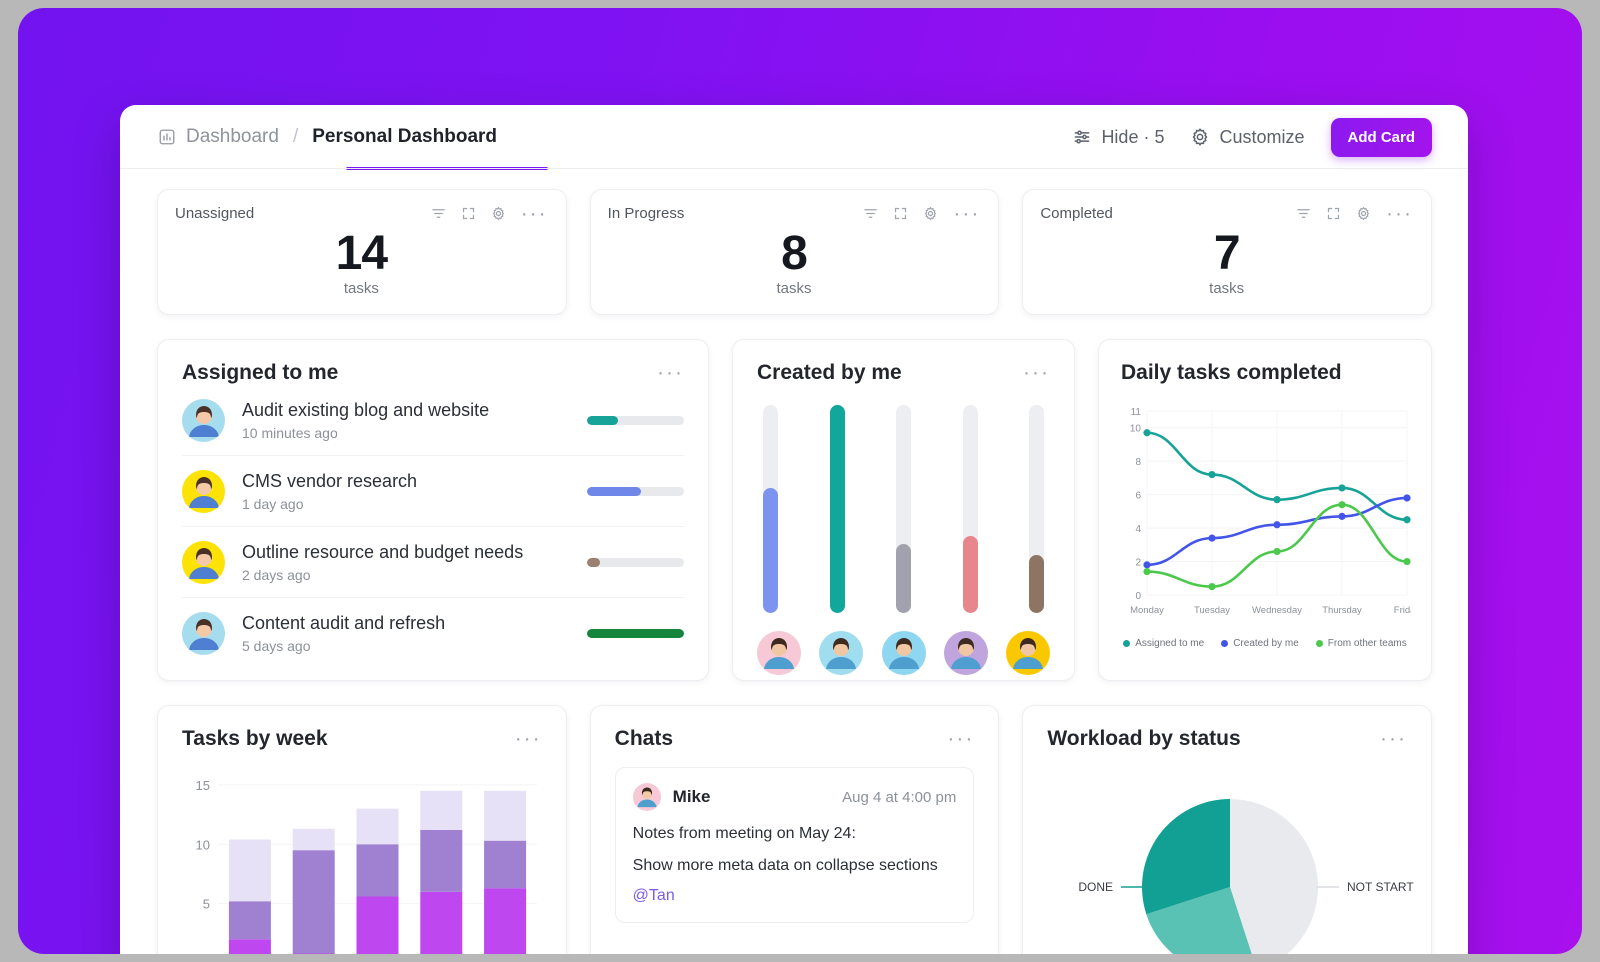  I want to click on card-header: Chats ···, so click(795, 739).